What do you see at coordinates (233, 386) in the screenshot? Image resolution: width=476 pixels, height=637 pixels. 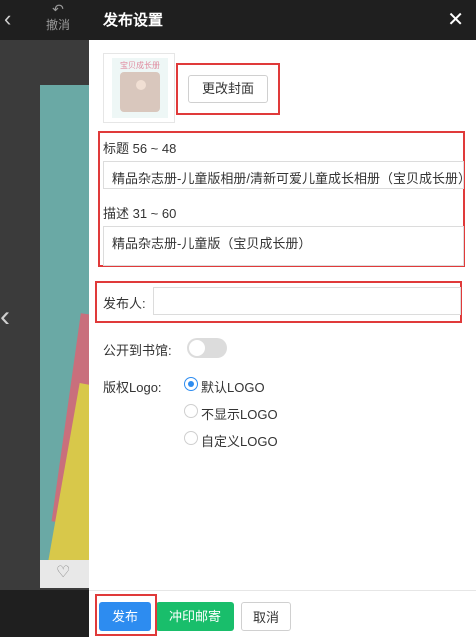 I see `radio-default-logo-label: 默认LOGO` at bounding box center [233, 386].